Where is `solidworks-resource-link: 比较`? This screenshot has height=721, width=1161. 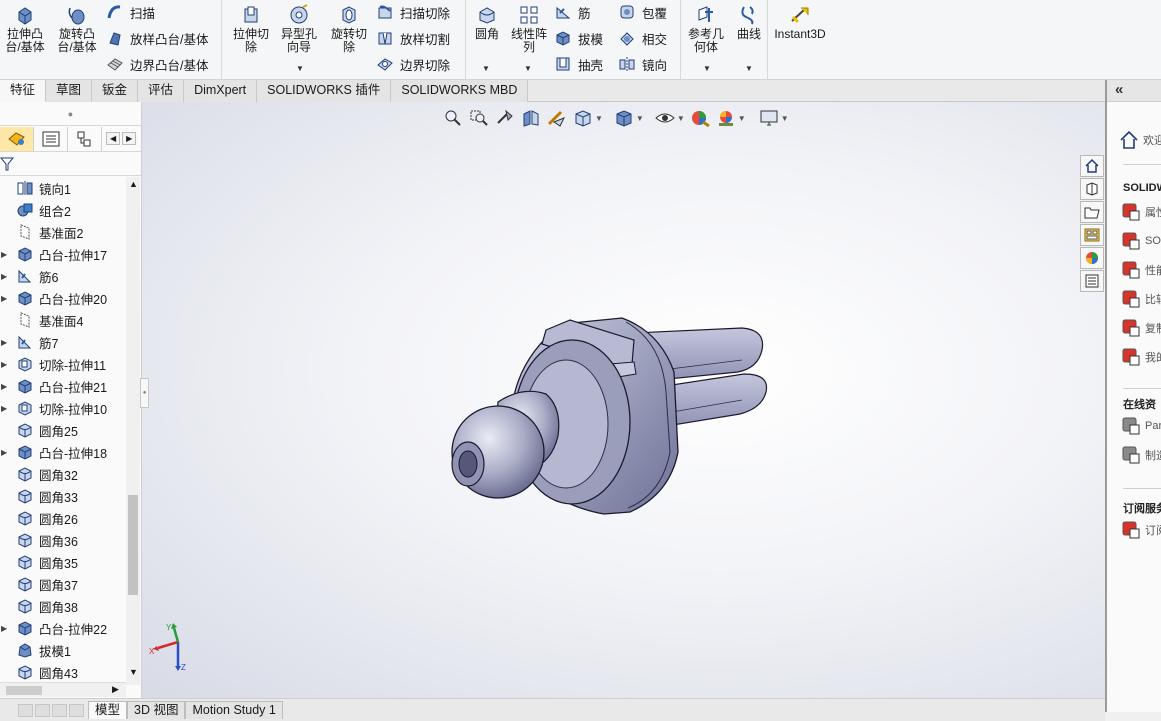
solidworks-resource-link: 比较 is located at coordinates (1141, 299).